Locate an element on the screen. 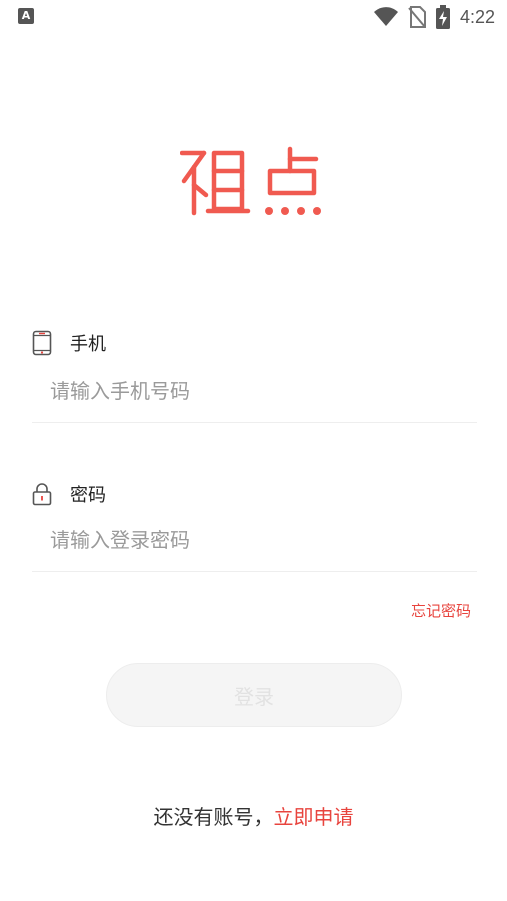 The image size is (507, 901). status-icons: 4:22 is located at coordinates (434, 17).